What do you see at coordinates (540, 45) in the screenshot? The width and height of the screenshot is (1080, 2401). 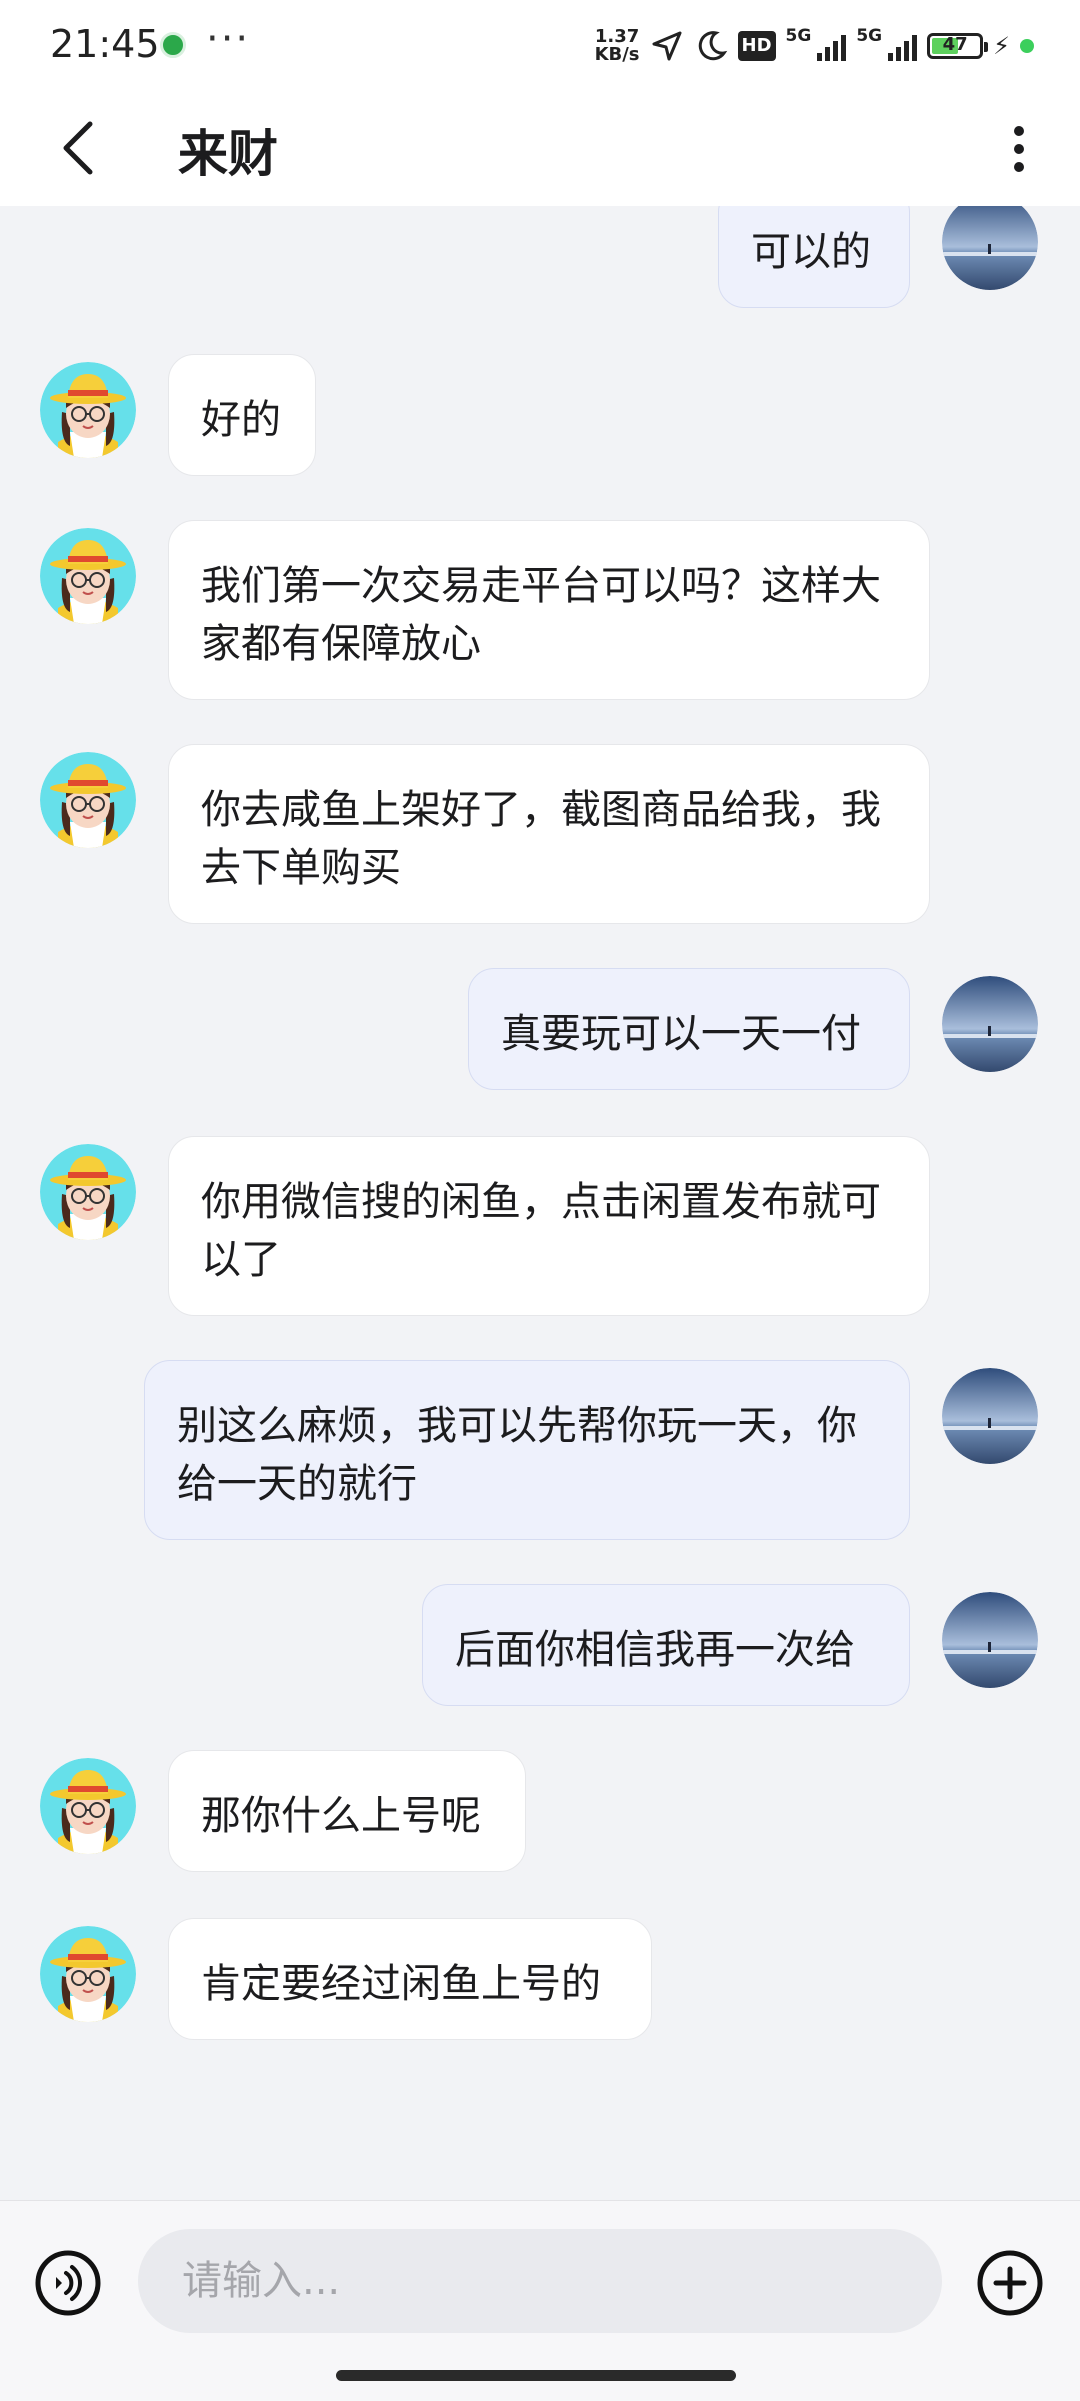 I see `status-bar: 21:45 ··· 1.37 KB/s HD 5G 5G 47 ⚡` at bounding box center [540, 45].